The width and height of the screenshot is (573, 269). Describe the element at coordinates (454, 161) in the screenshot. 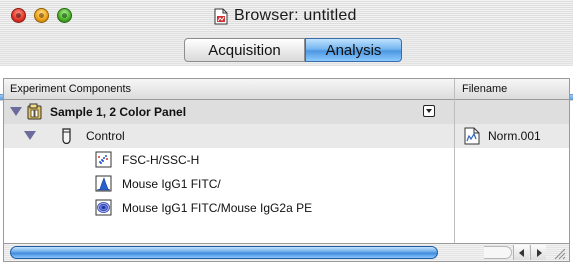

I see `column-separator` at that location.